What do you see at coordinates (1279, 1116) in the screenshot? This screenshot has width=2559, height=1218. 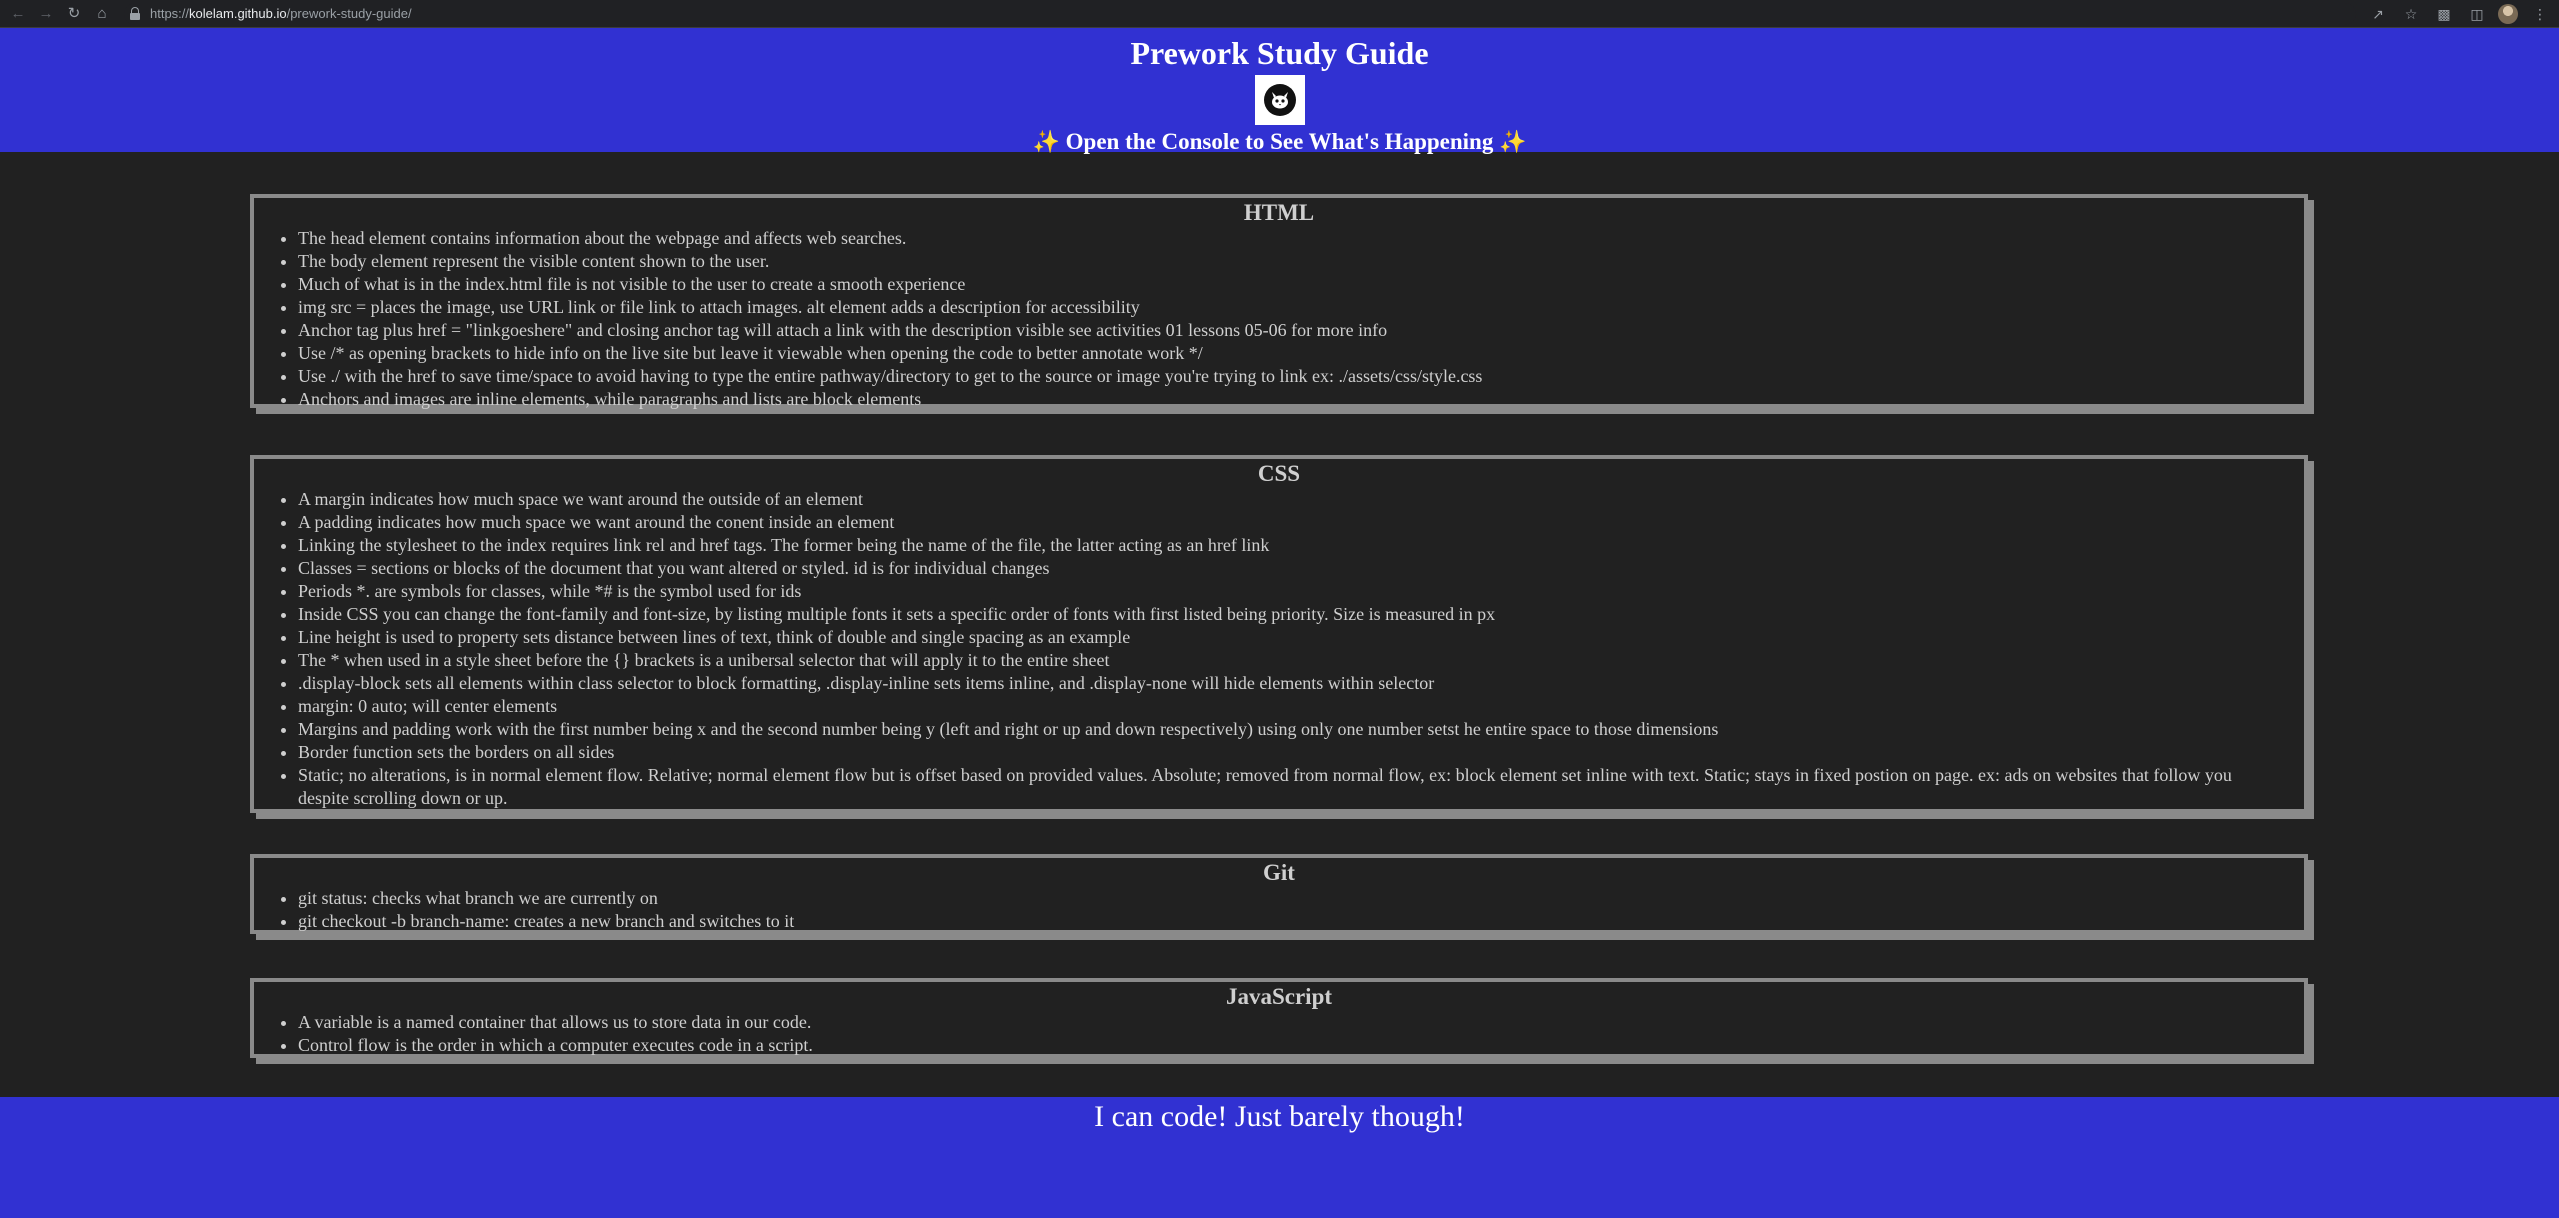 I see `footer-text: I can code! Just barely though!` at bounding box center [1279, 1116].